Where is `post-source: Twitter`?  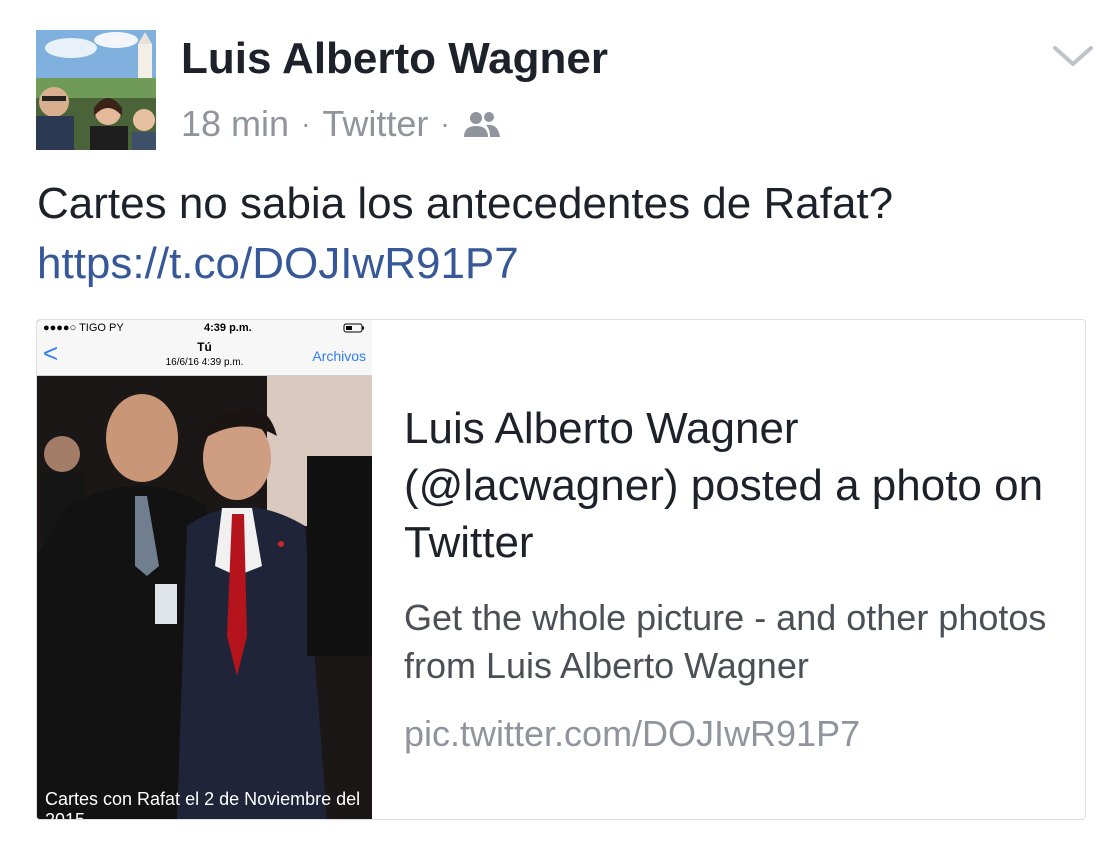
post-source: Twitter is located at coordinates (375, 124).